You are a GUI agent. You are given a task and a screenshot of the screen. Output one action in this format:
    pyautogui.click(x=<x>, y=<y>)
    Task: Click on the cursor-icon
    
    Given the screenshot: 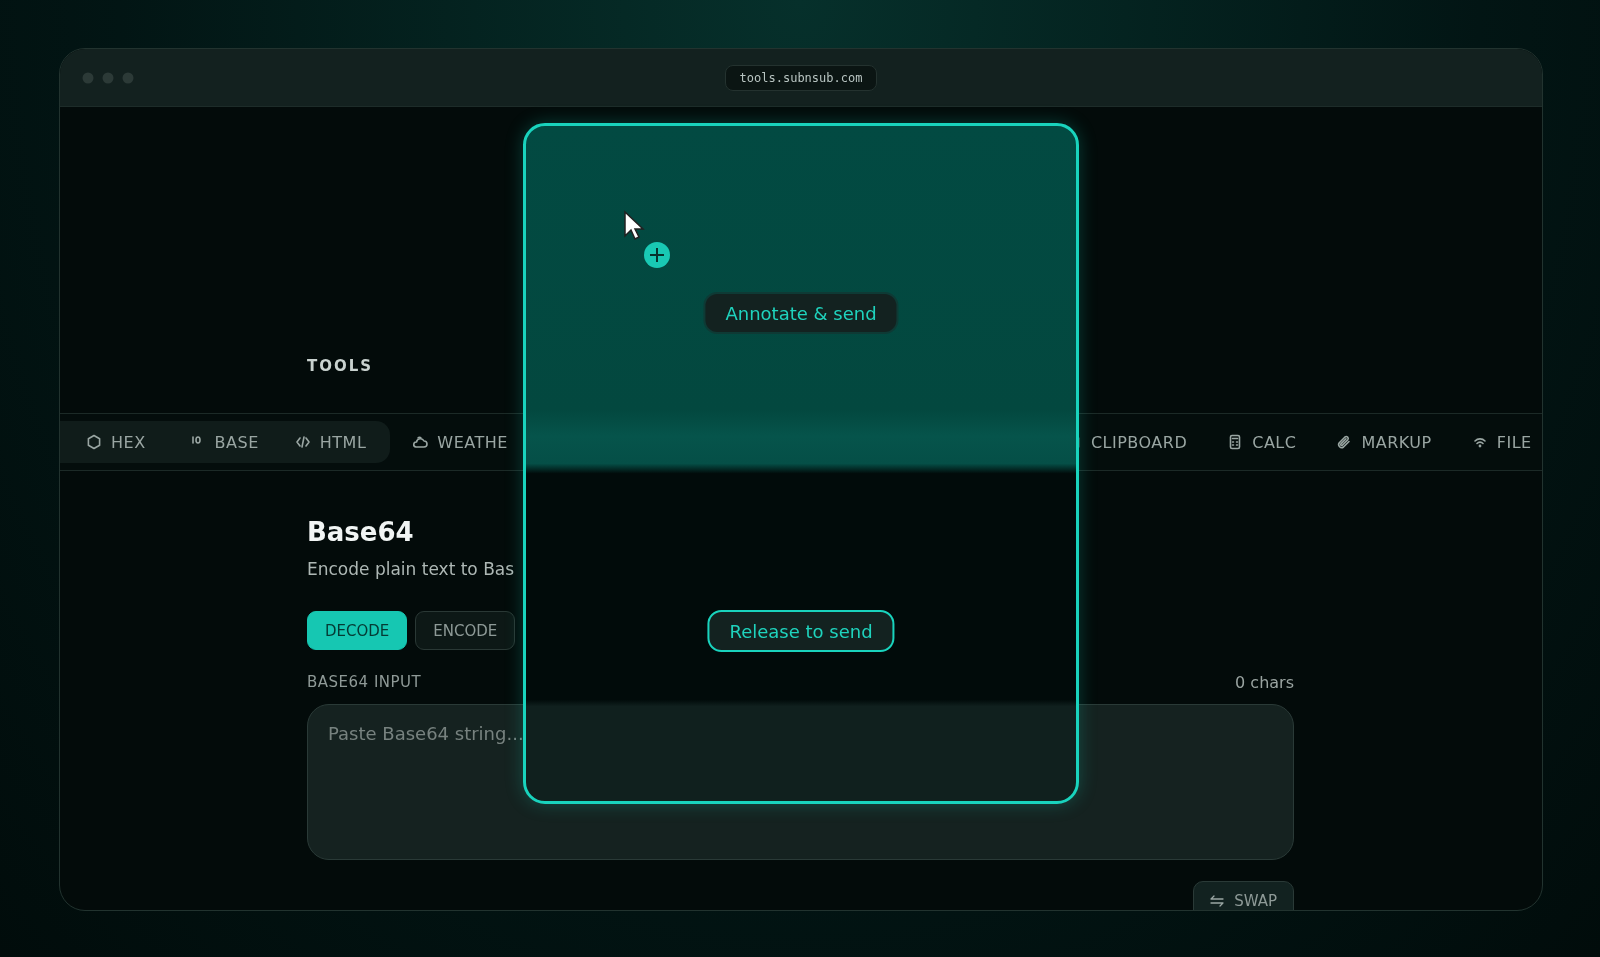 What is the action you would take?
    pyautogui.click(x=634, y=226)
    